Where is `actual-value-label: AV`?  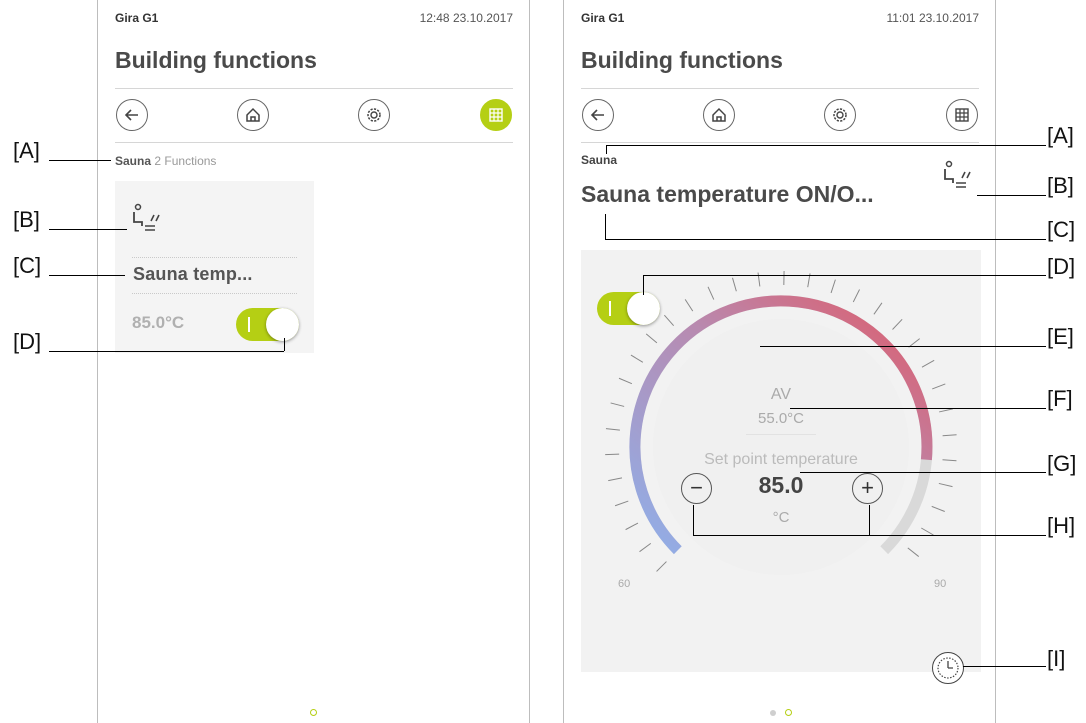
actual-value-label: AV is located at coordinates (781, 394).